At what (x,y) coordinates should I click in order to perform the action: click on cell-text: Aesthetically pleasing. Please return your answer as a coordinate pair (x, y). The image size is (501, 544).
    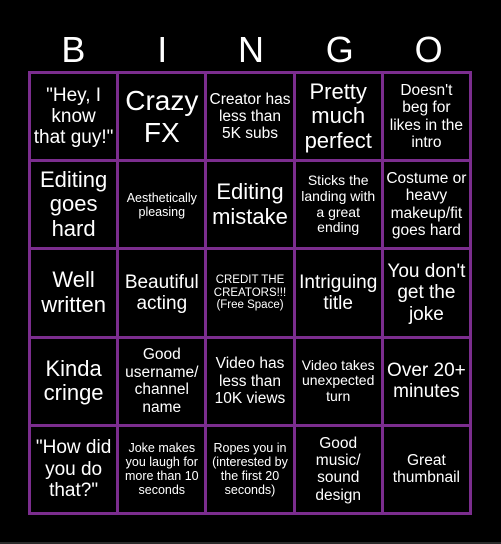
    Looking at the image, I should click on (161, 204).